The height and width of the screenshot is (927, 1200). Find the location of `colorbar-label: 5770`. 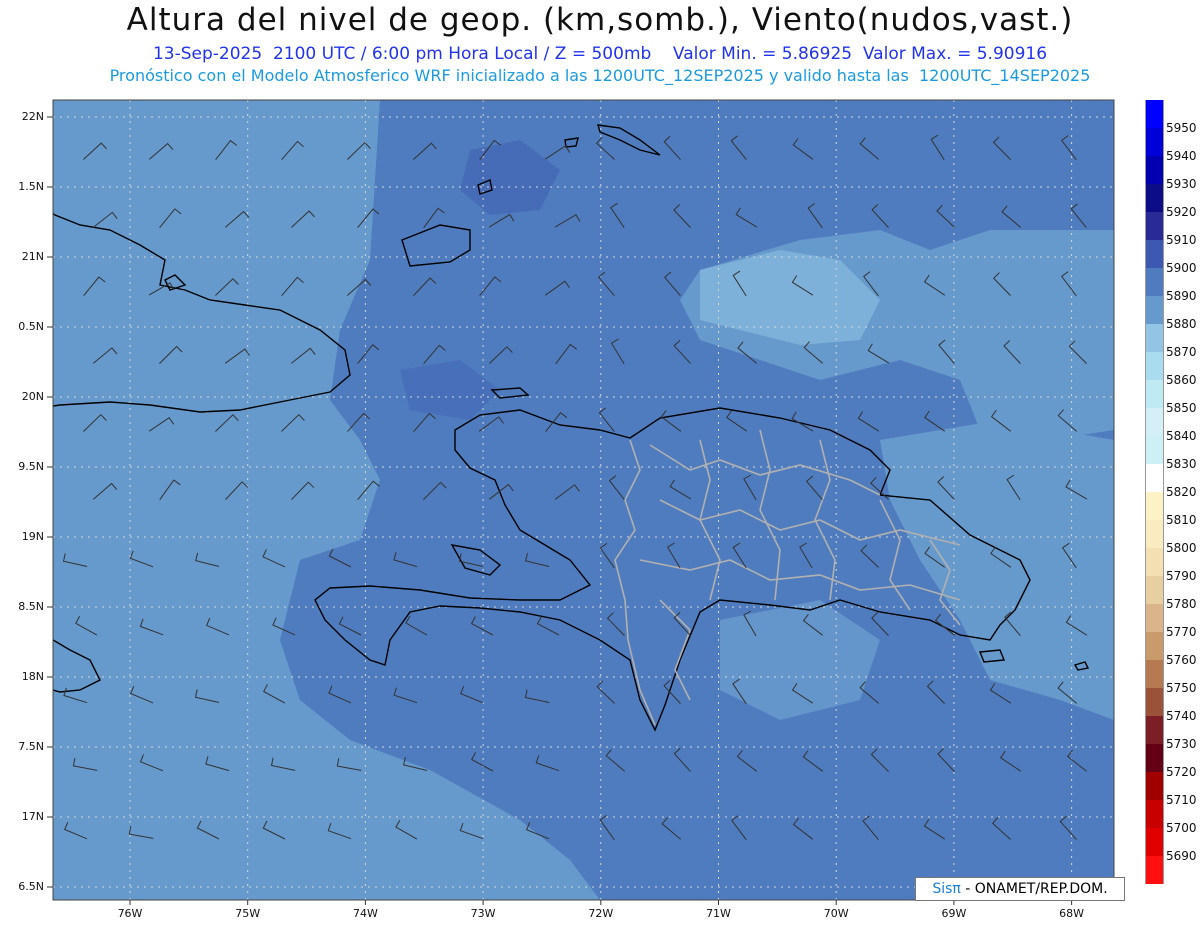

colorbar-label: 5770 is located at coordinates (1181, 632).